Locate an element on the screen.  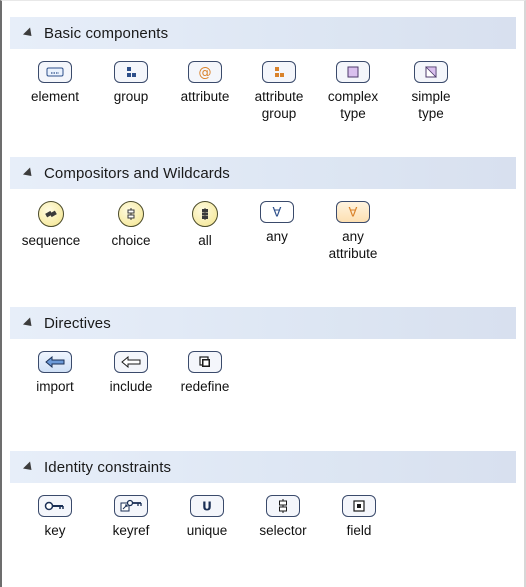
palette-item-any-attribute: ∀ any attribute is located at coordinates (353, 231).